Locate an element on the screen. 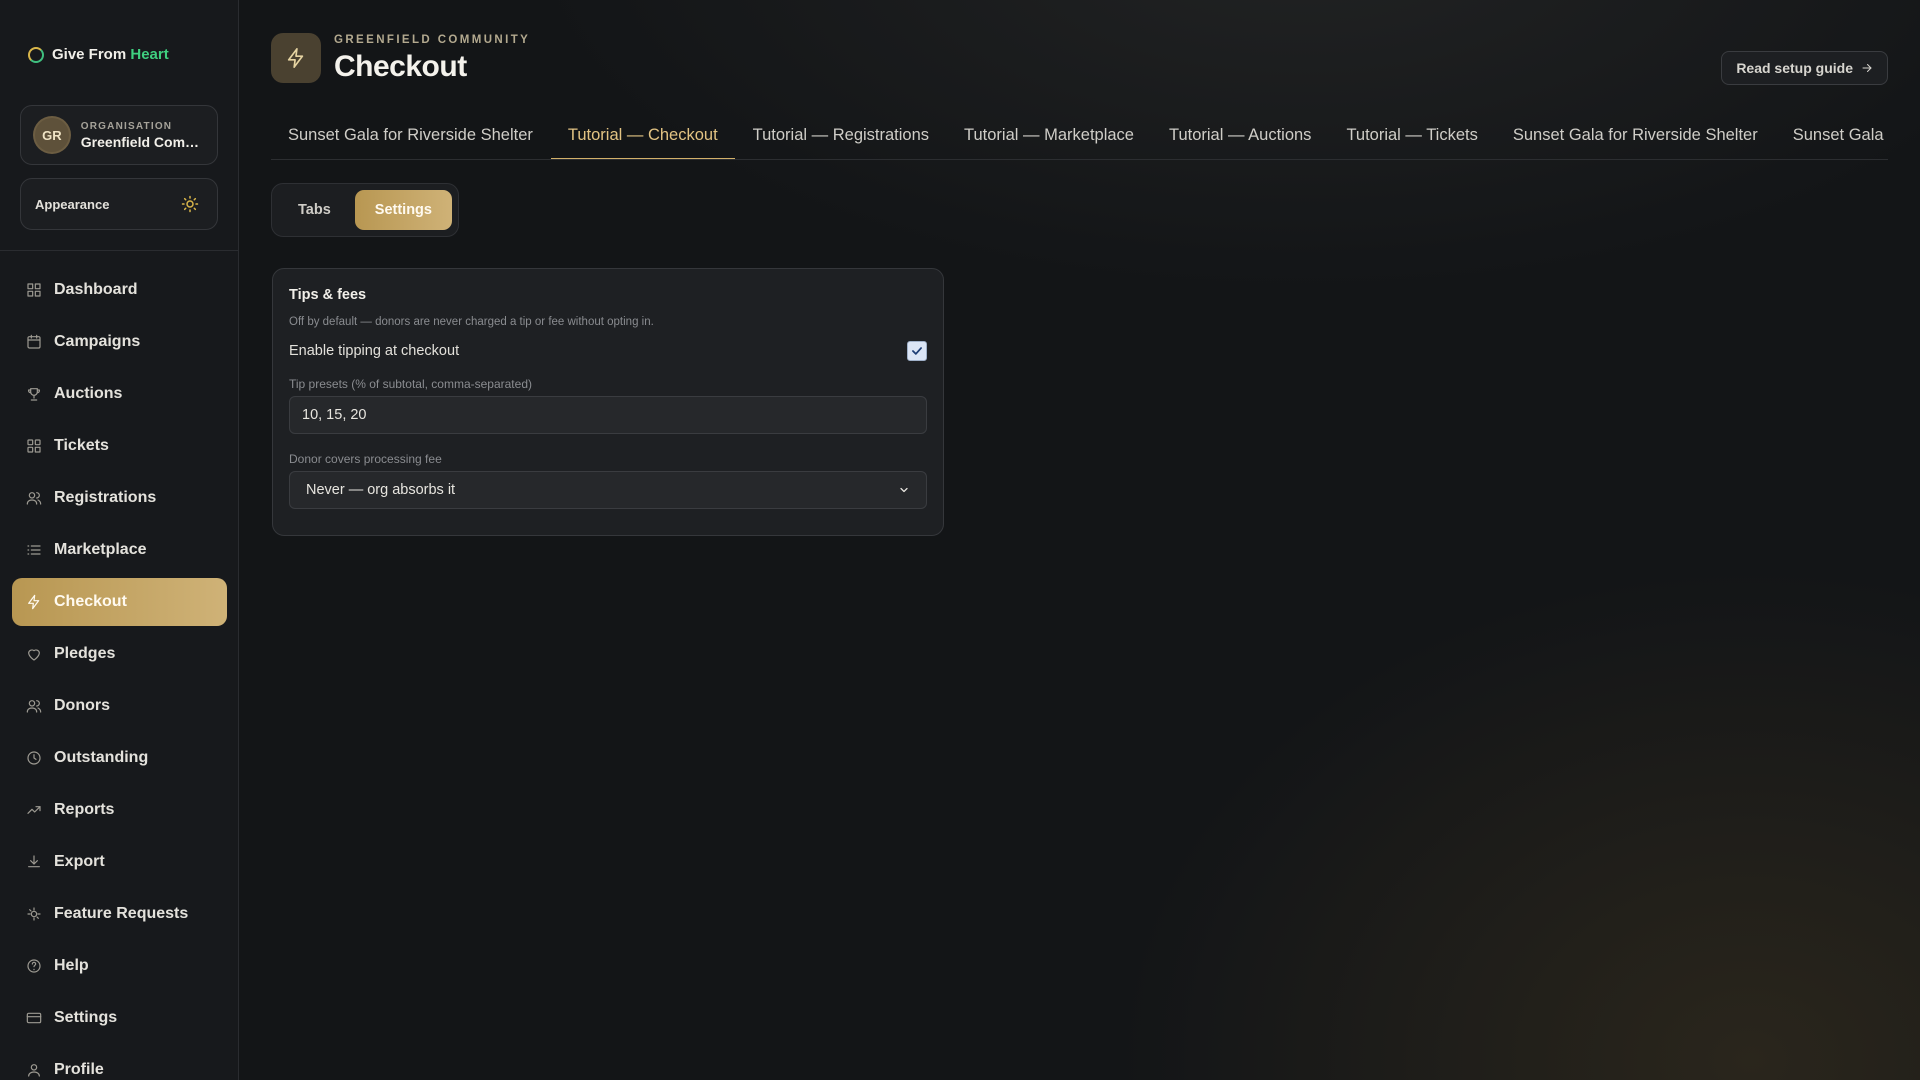  sidebar-item-donors: Donors is located at coordinates (119, 706).